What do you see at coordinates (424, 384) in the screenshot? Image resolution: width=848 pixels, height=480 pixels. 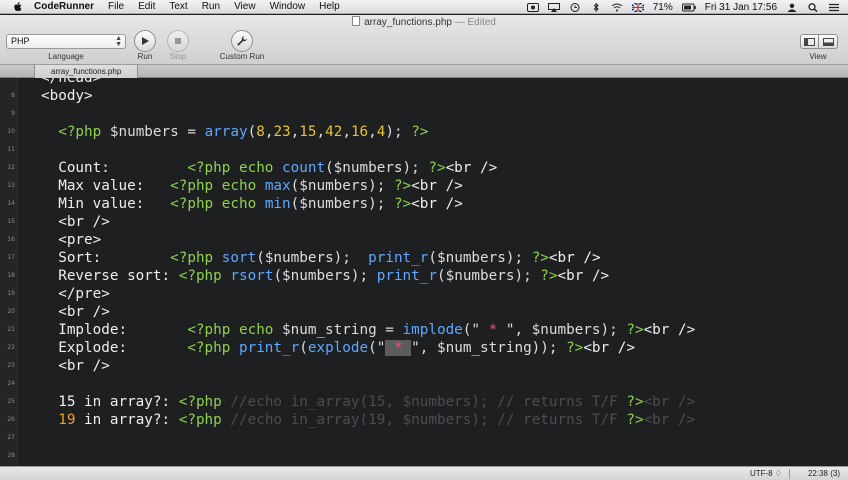 I see `code-line: 24` at bounding box center [424, 384].